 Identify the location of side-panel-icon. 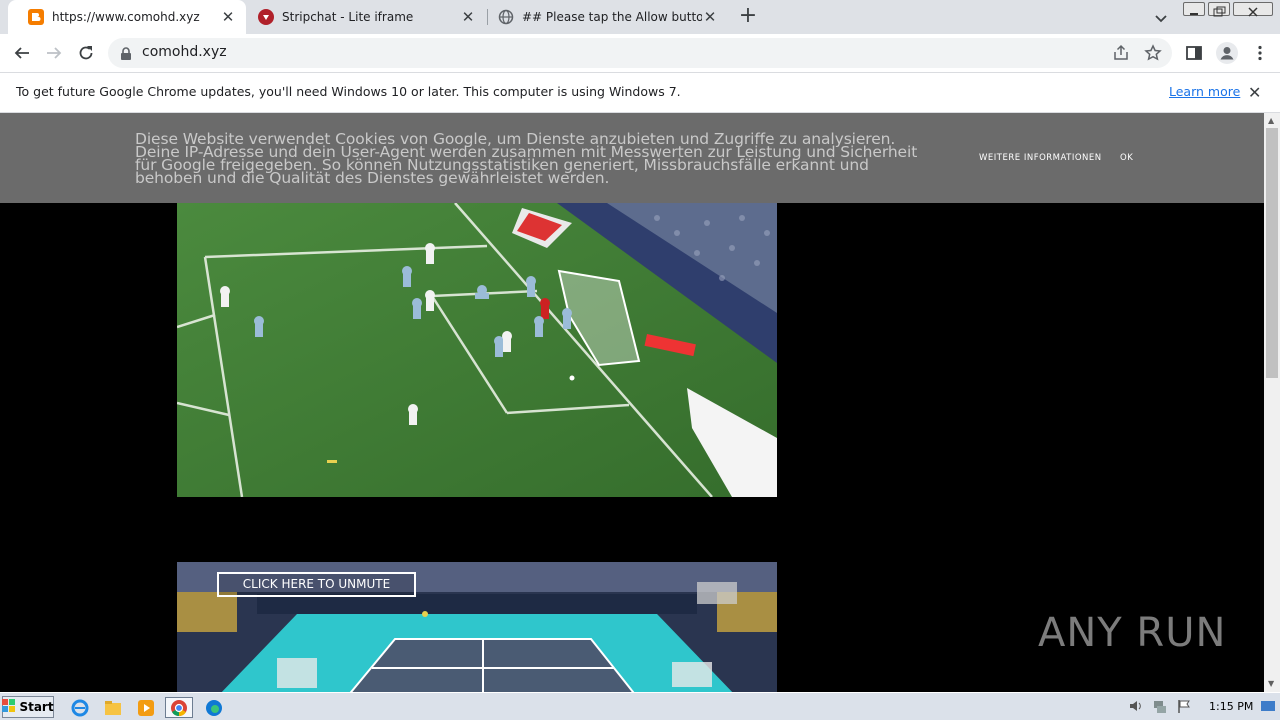
(1194, 53).